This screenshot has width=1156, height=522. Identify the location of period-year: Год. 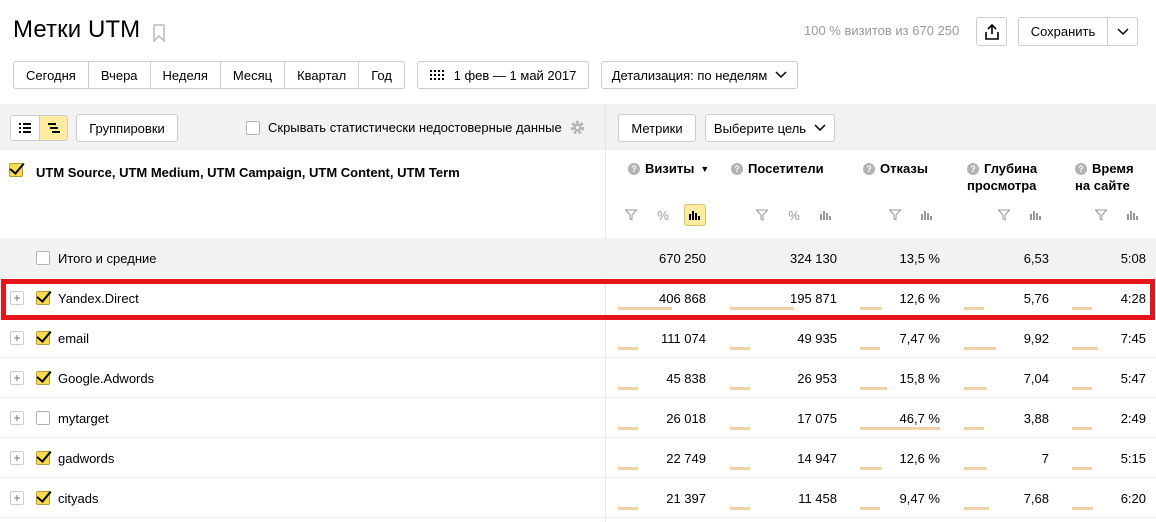
(381, 75).